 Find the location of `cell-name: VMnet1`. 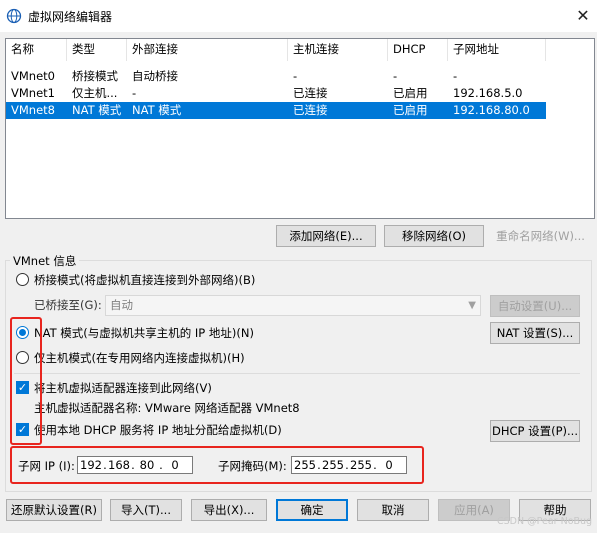

cell-name: VMnet1 is located at coordinates (33, 93).